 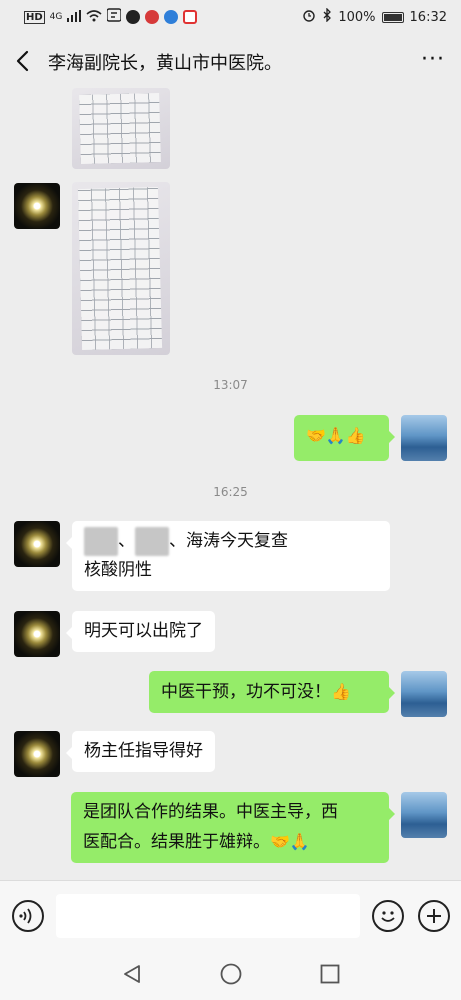 What do you see at coordinates (171, 17) in the screenshot?
I see `app-icon-blue` at bounding box center [171, 17].